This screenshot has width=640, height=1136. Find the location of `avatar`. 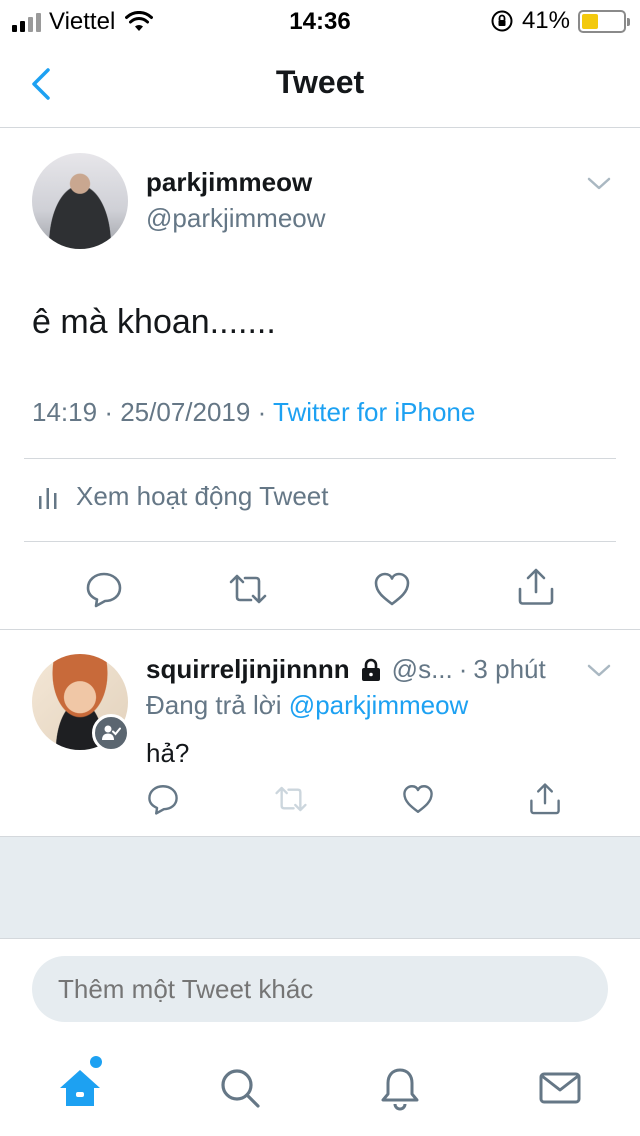

avatar is located at coordinates (80, 201).